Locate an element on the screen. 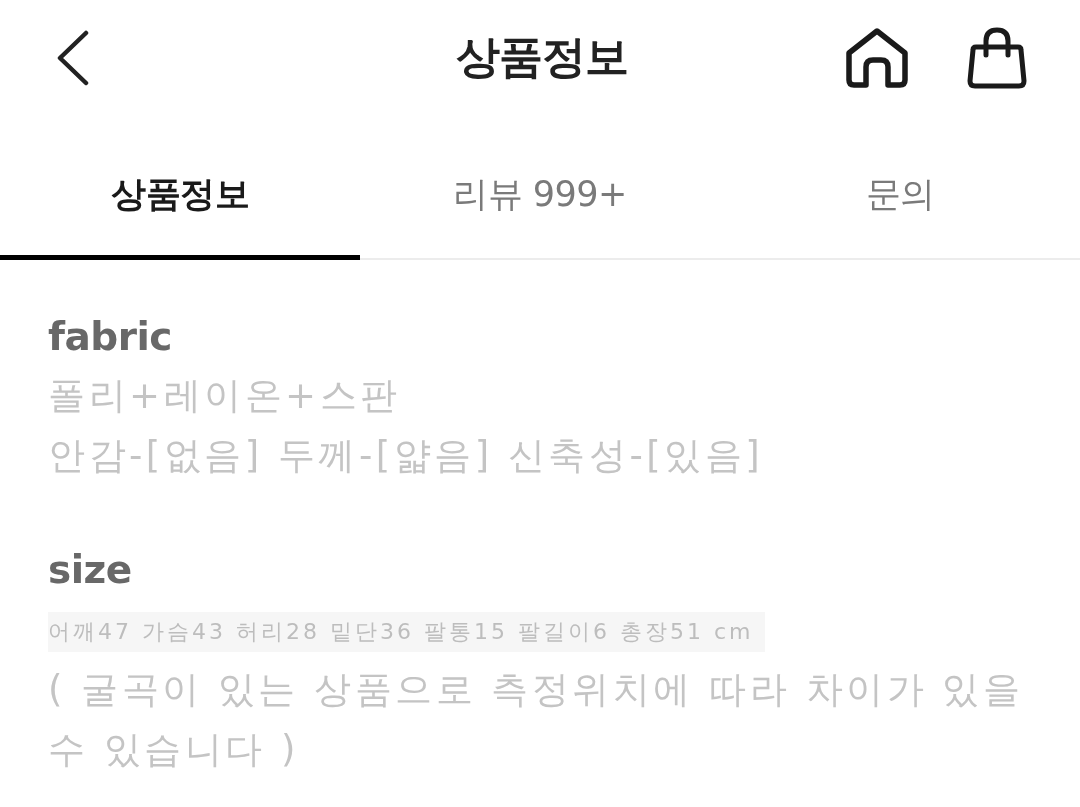 The image size is (1080, 807). section-heading: fabric is located at coordinates (110, 337).